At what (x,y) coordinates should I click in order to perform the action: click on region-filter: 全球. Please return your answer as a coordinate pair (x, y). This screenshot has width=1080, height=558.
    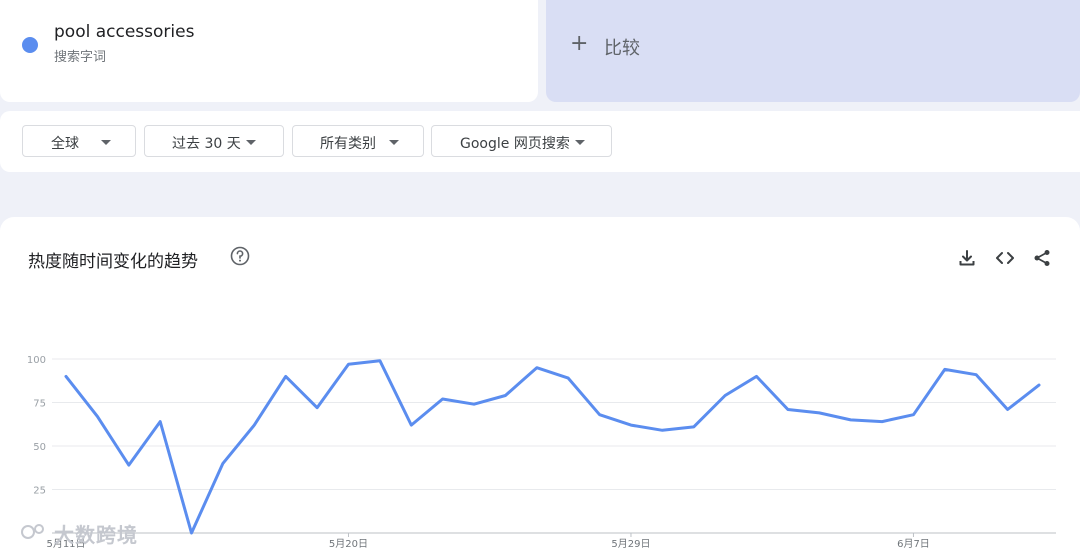
    Looking at the image, I should click on (79, 141).